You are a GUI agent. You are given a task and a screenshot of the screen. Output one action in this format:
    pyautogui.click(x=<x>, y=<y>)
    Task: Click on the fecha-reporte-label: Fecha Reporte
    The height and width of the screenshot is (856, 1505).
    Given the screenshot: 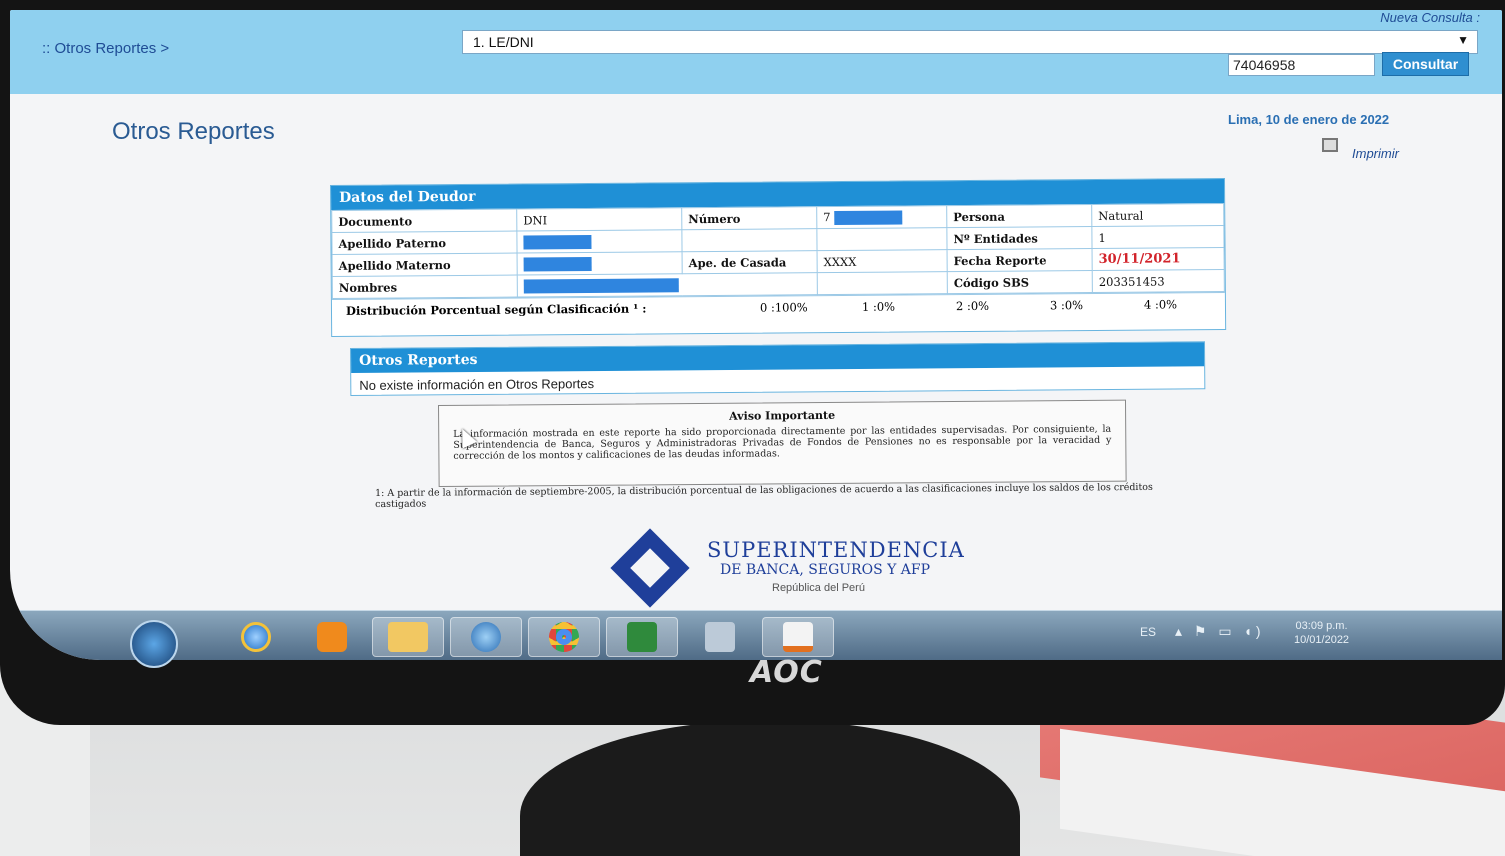 What is the action you would take?
    pyautogui.click(x=1020, y=260)
    